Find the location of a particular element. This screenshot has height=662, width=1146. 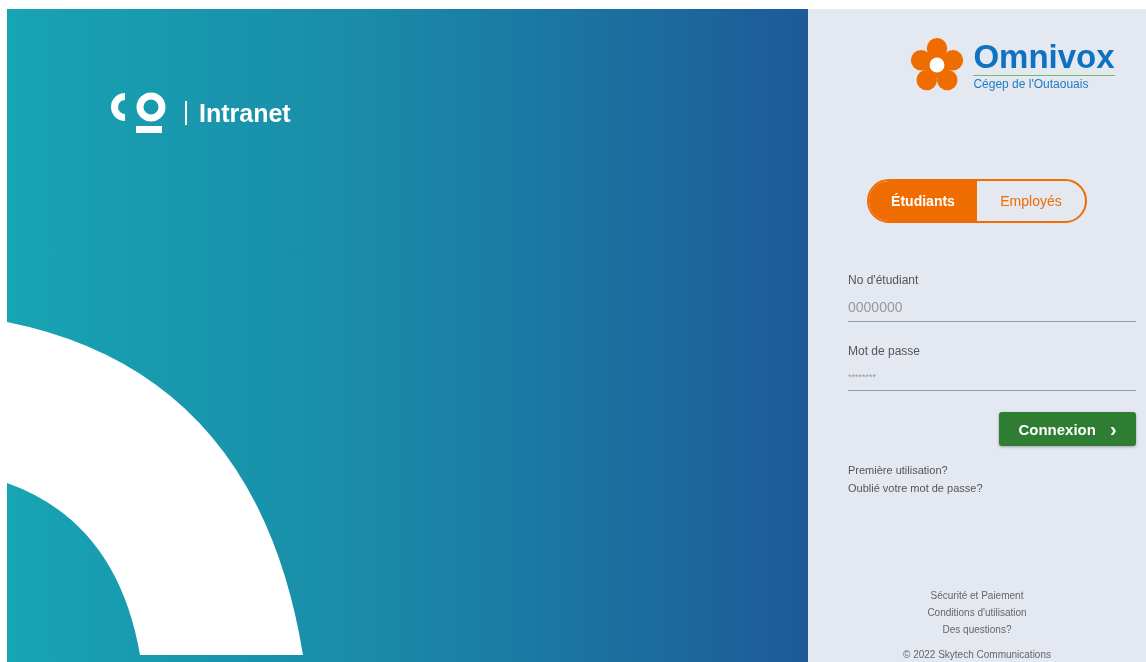

student-number-field: 0000000 is located at coordinates (992, 308).